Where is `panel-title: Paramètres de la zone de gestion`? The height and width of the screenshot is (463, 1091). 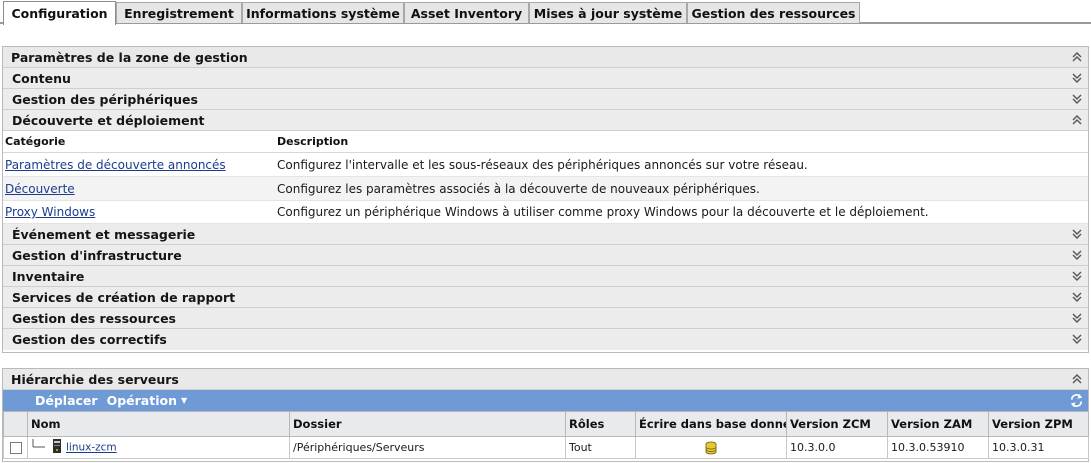
panel-title: Paramètres de la zone de gestion is located at coordinates (129, 57).